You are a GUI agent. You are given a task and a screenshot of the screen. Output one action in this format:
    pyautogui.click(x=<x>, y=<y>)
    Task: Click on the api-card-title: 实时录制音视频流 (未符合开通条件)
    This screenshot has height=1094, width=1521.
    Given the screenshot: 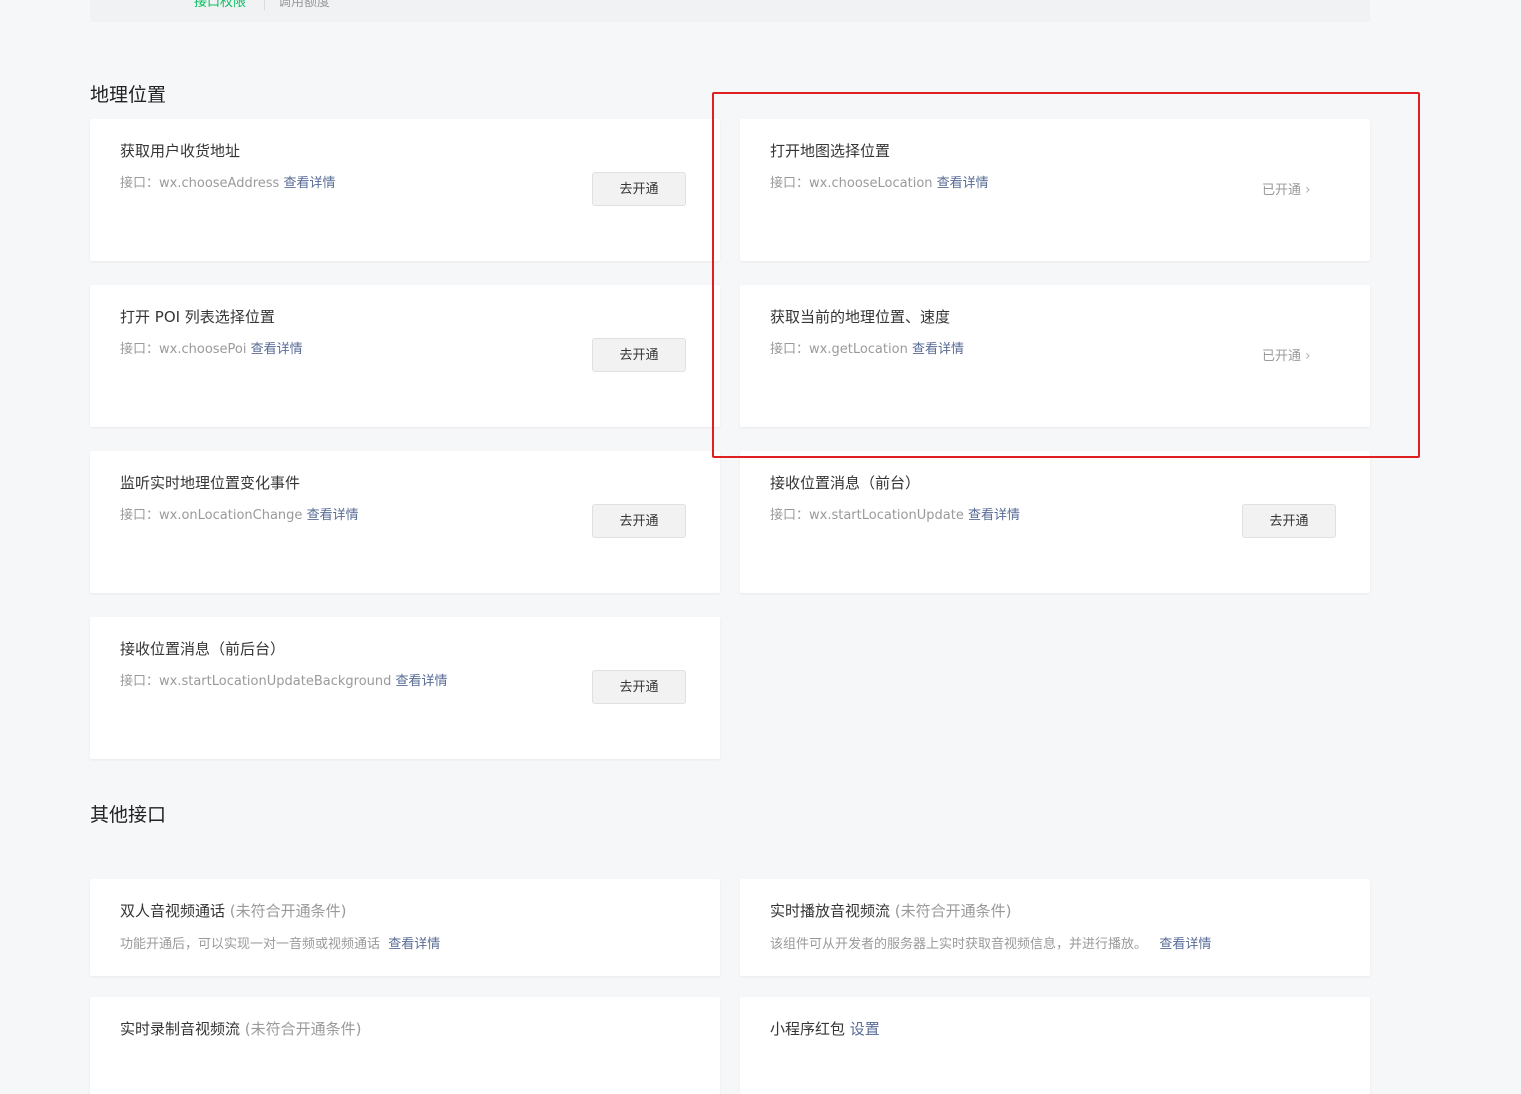 What is the action you would take?
    pyautogui.click(x=241, y=1029)
    